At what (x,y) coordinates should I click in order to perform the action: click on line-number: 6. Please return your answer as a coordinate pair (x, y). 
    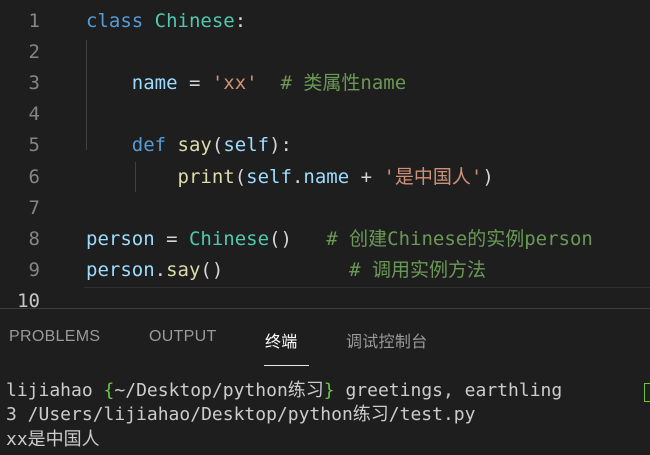
    Looking at the image, I should click on (34, 176).